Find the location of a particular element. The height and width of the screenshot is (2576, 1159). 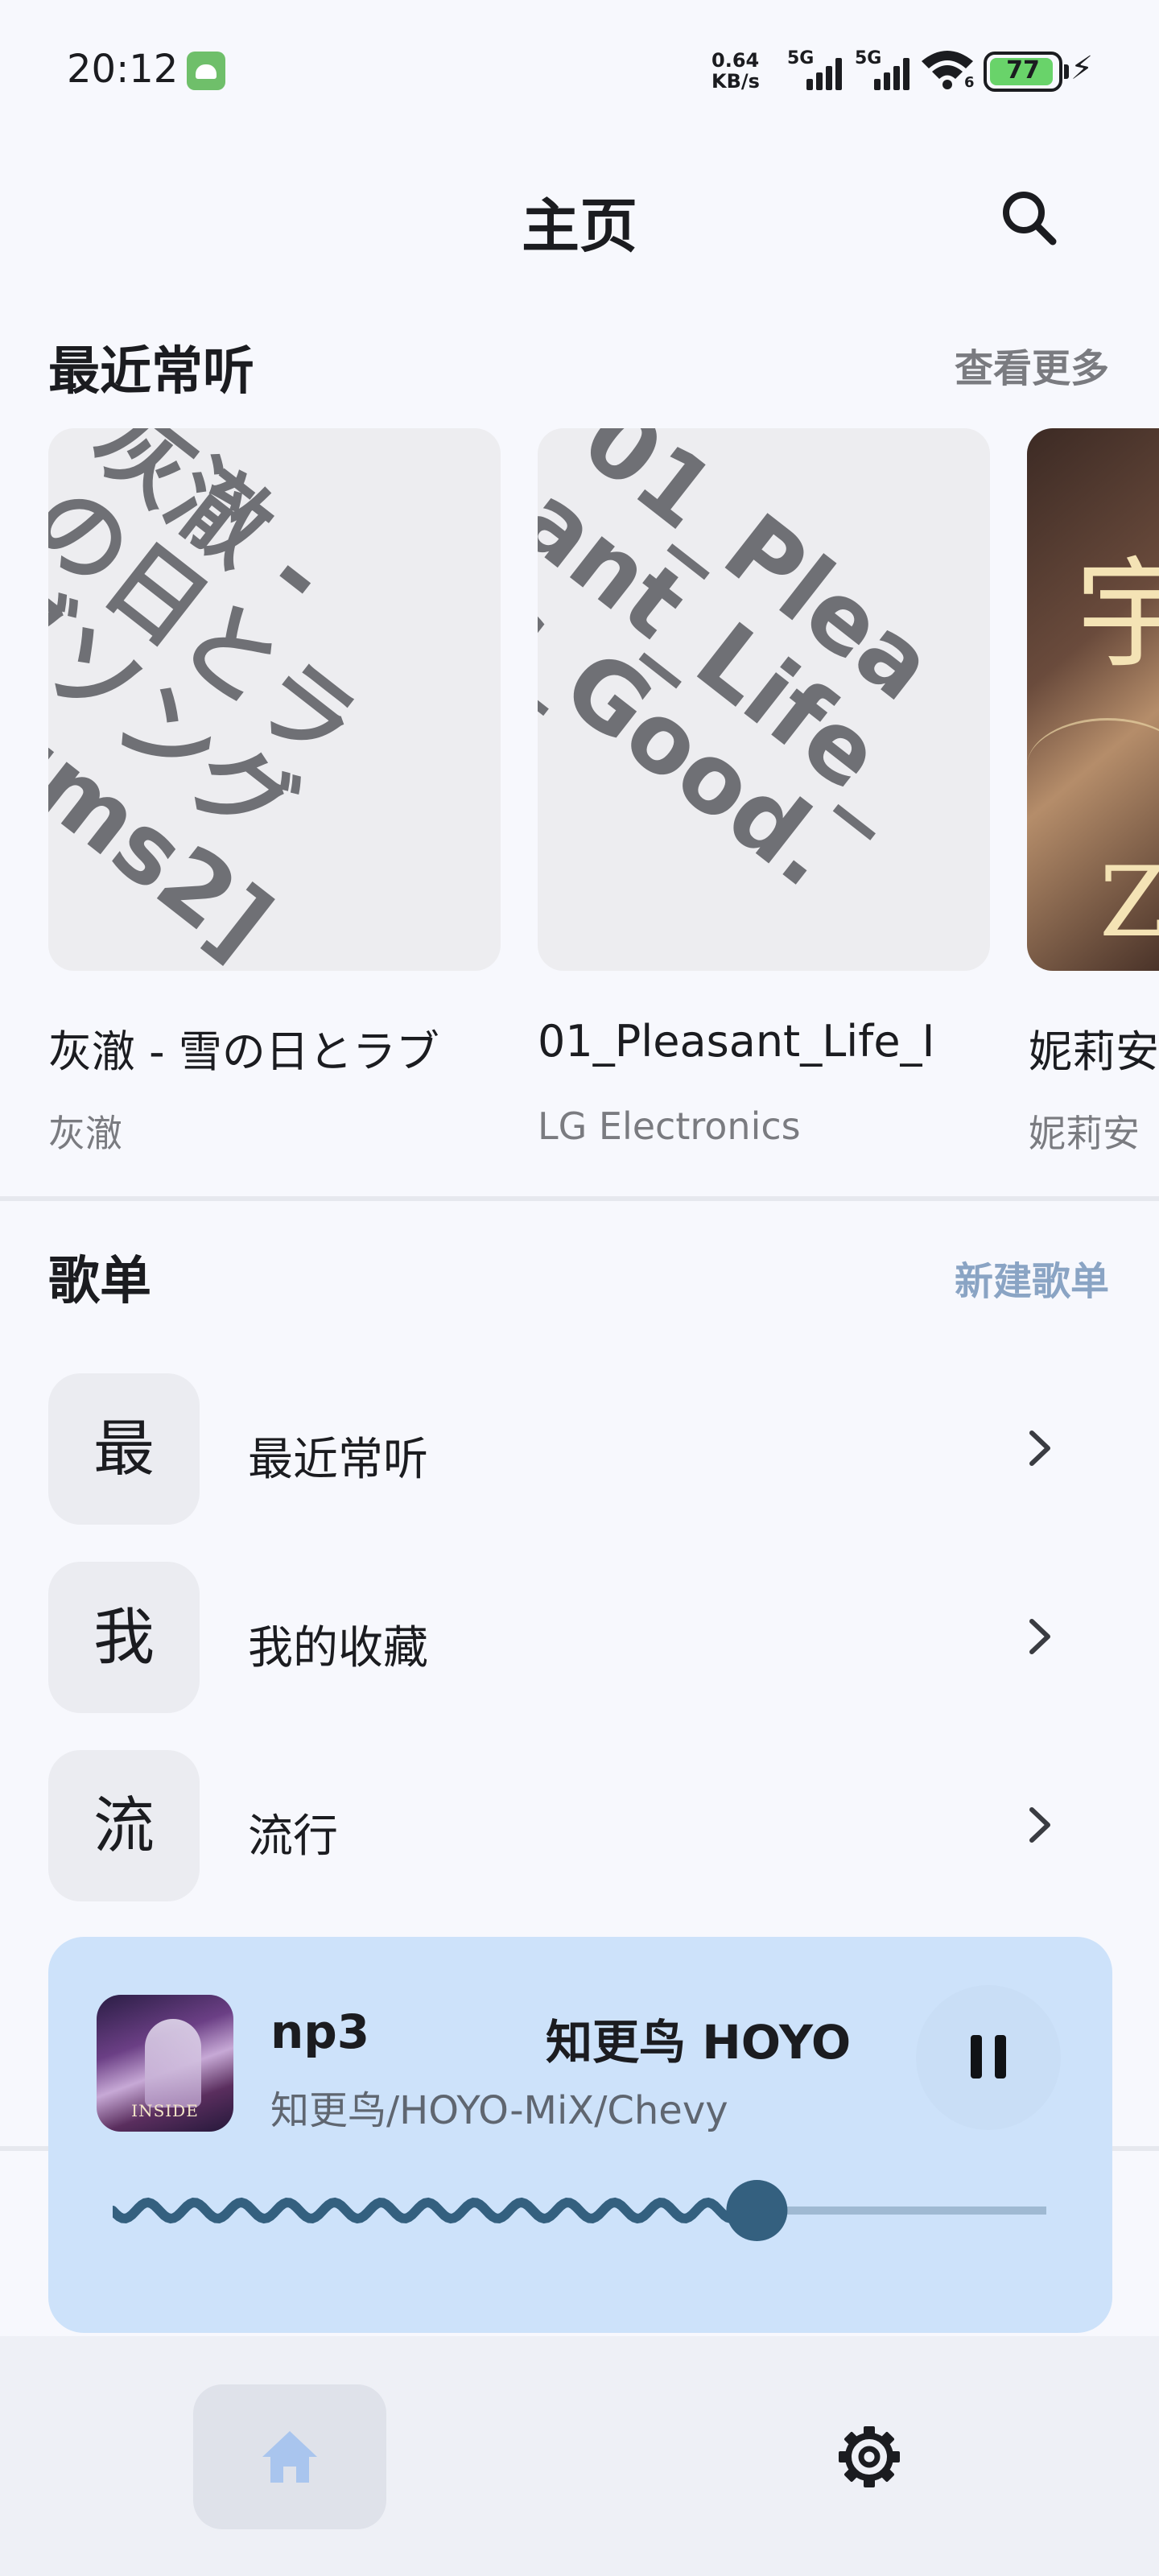

wifi-icon: 6 is located at coordinates (947, 69).